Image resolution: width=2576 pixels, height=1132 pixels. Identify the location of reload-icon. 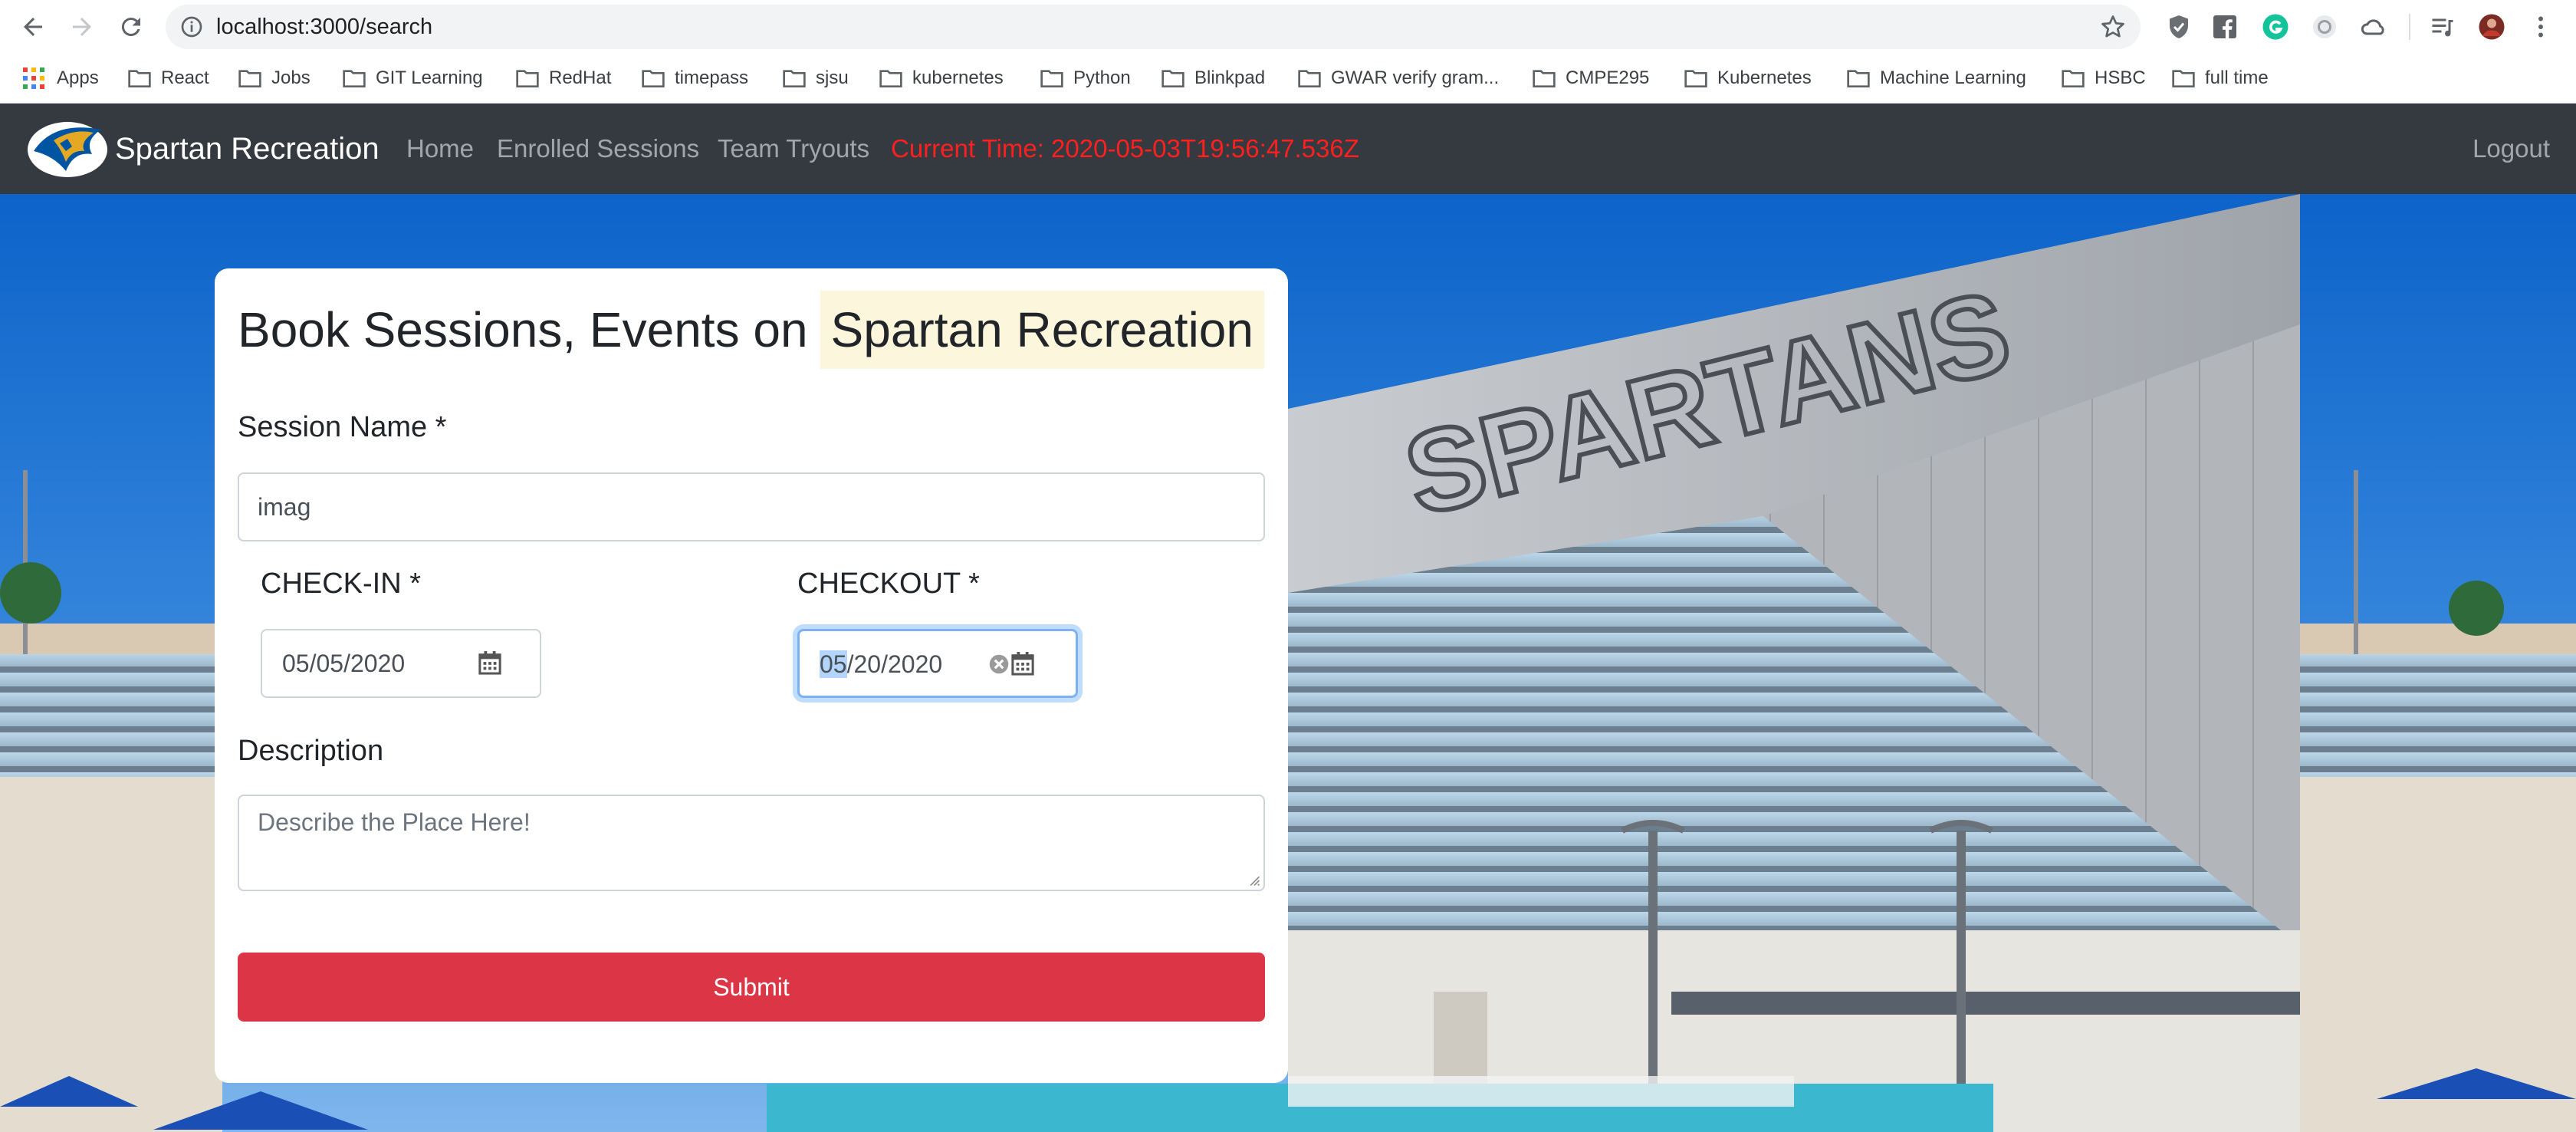
(131, 26).